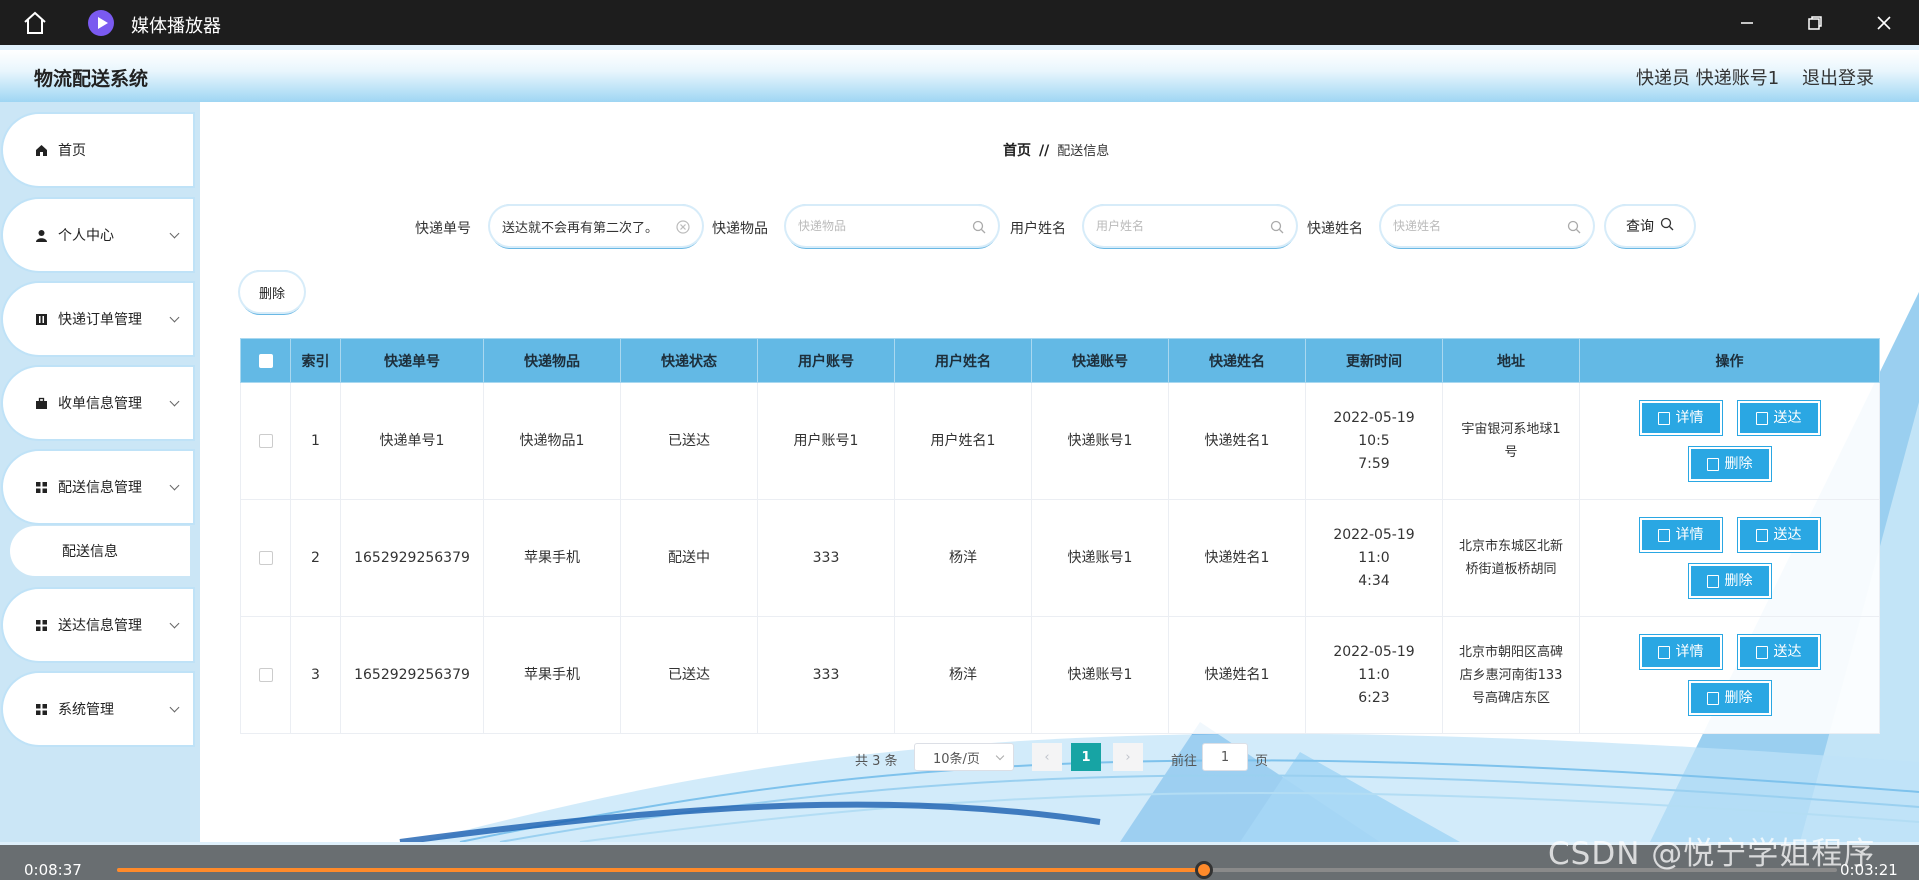 This screenshot has width=1919, height=880. What do you see at coordinates (885, 226) in the screenshot?
I see `item-input` at bounding box center [885, 226].